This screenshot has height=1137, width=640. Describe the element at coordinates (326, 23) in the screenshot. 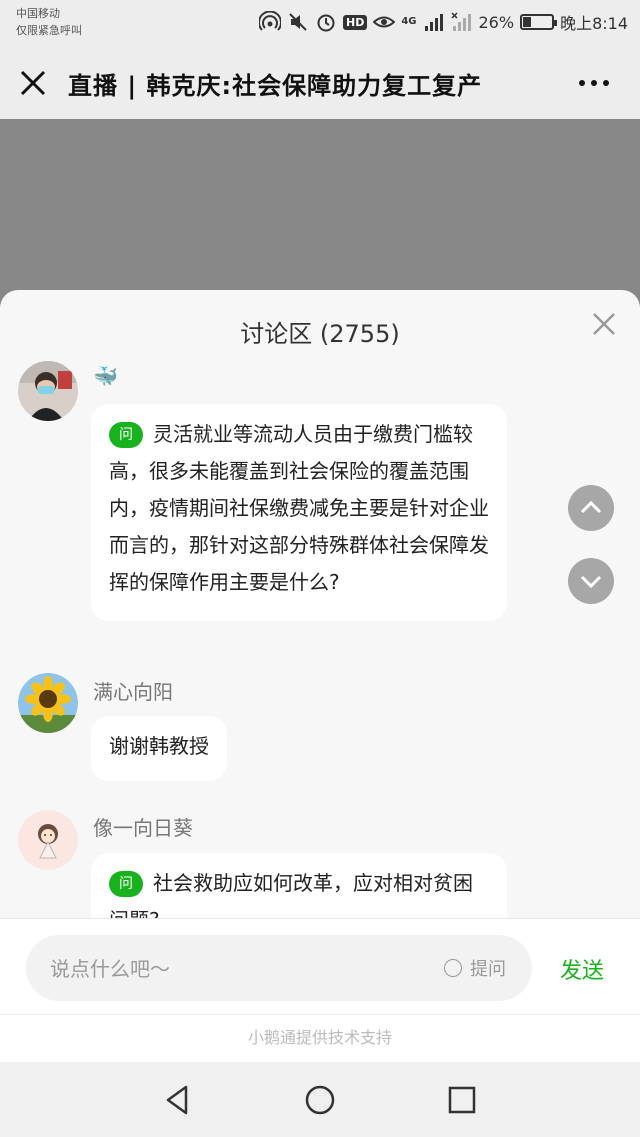

I see `alarm-icon` at that location.